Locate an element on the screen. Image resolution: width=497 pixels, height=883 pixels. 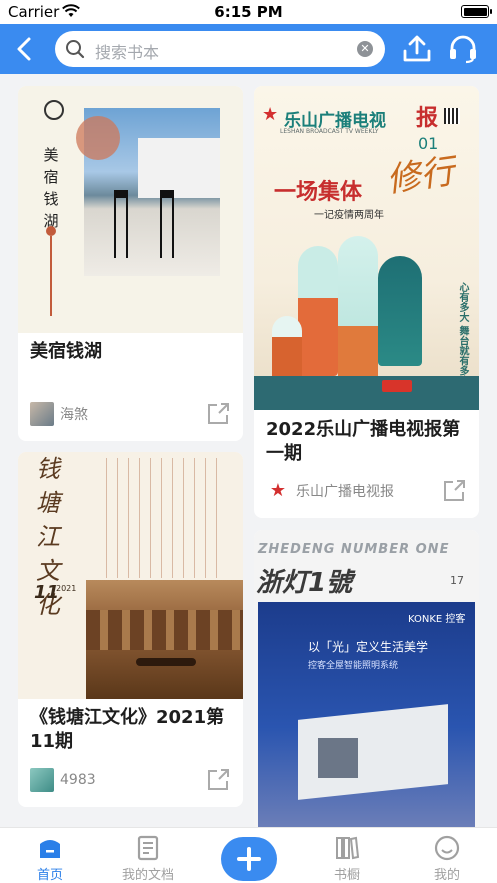
cover-building-window is located at coordinates (338, 758).